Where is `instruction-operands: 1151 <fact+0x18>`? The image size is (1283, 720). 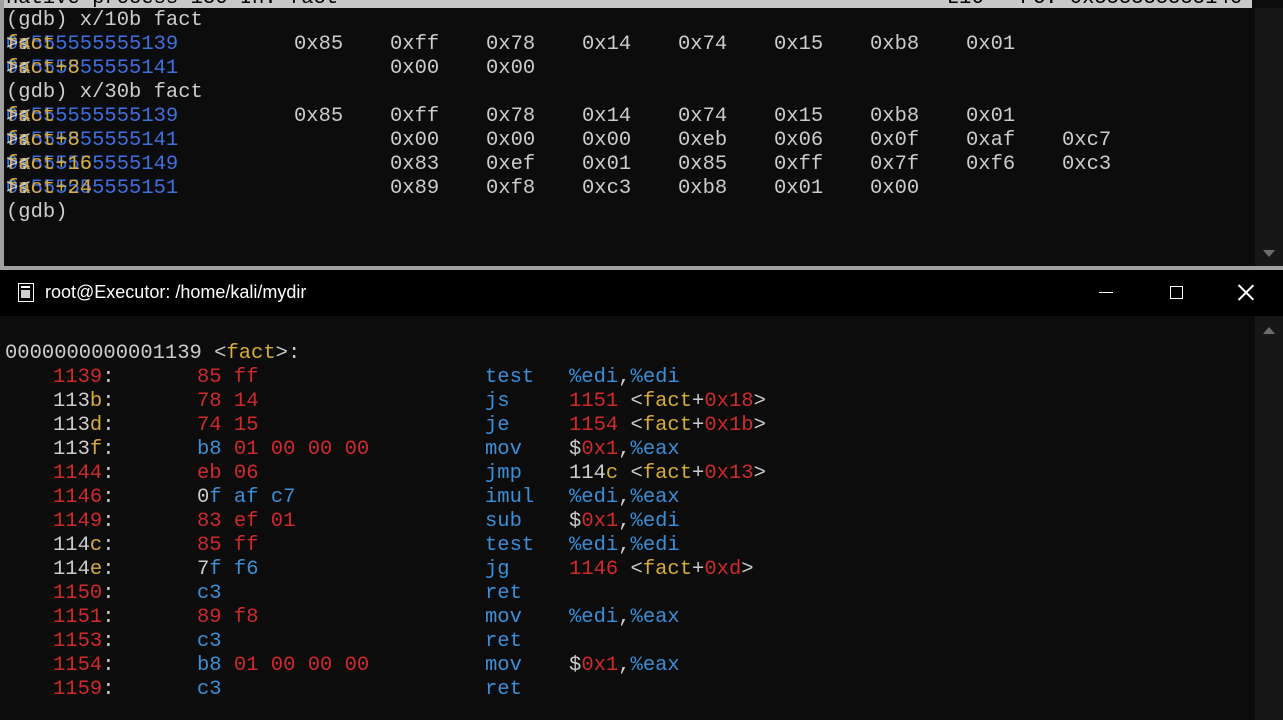 instruction-operands: 1151 <fact+0x18> is located at coordinates (667, 402).